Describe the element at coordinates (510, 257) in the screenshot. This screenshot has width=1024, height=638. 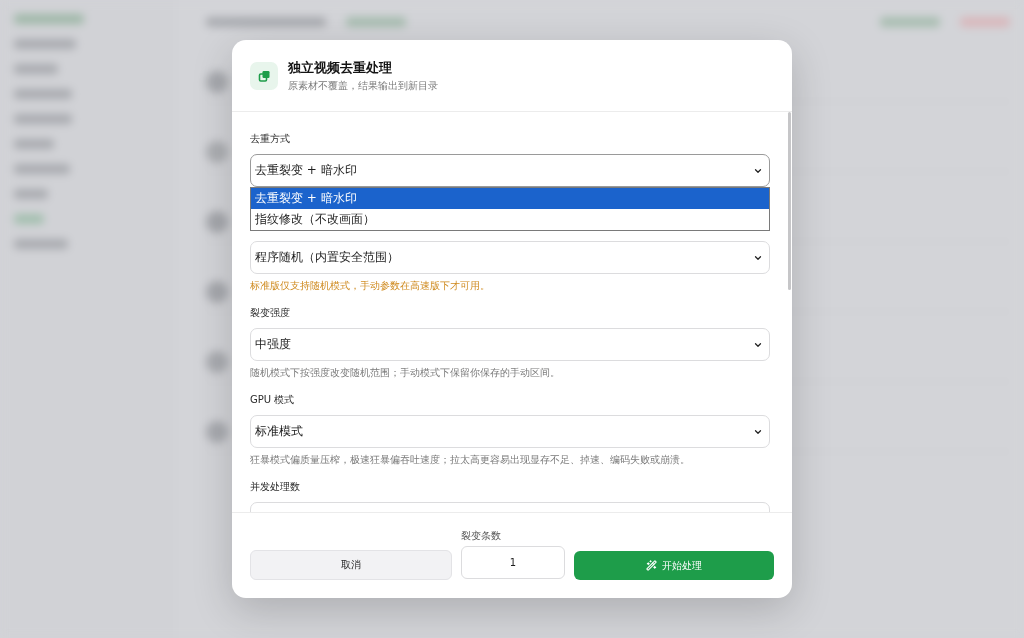
I see `select-field: 程序随机（内置安全范围）` at that location.